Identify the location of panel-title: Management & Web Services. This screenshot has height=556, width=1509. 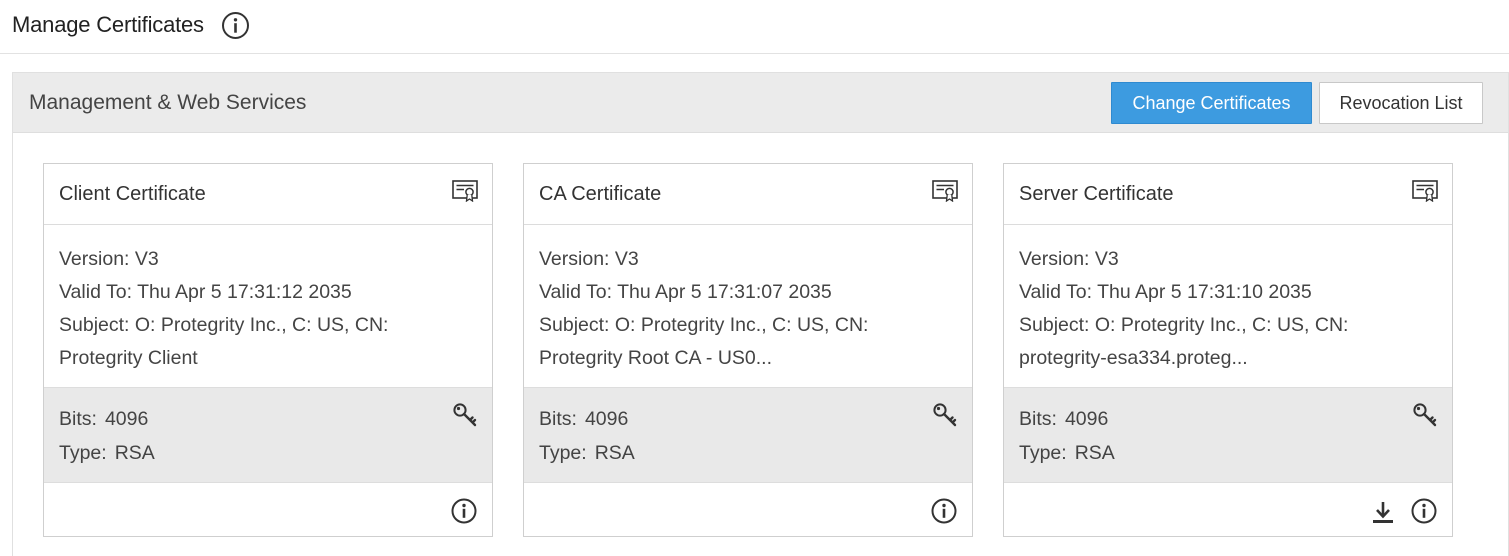
(168, 102).